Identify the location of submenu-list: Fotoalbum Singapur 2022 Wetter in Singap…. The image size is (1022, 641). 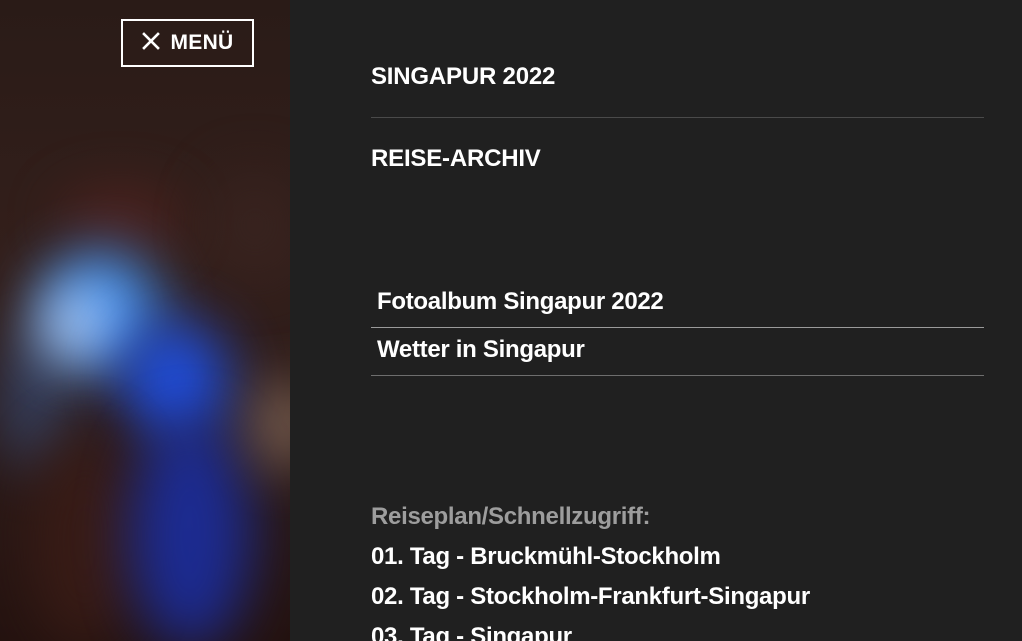
(677, 328).